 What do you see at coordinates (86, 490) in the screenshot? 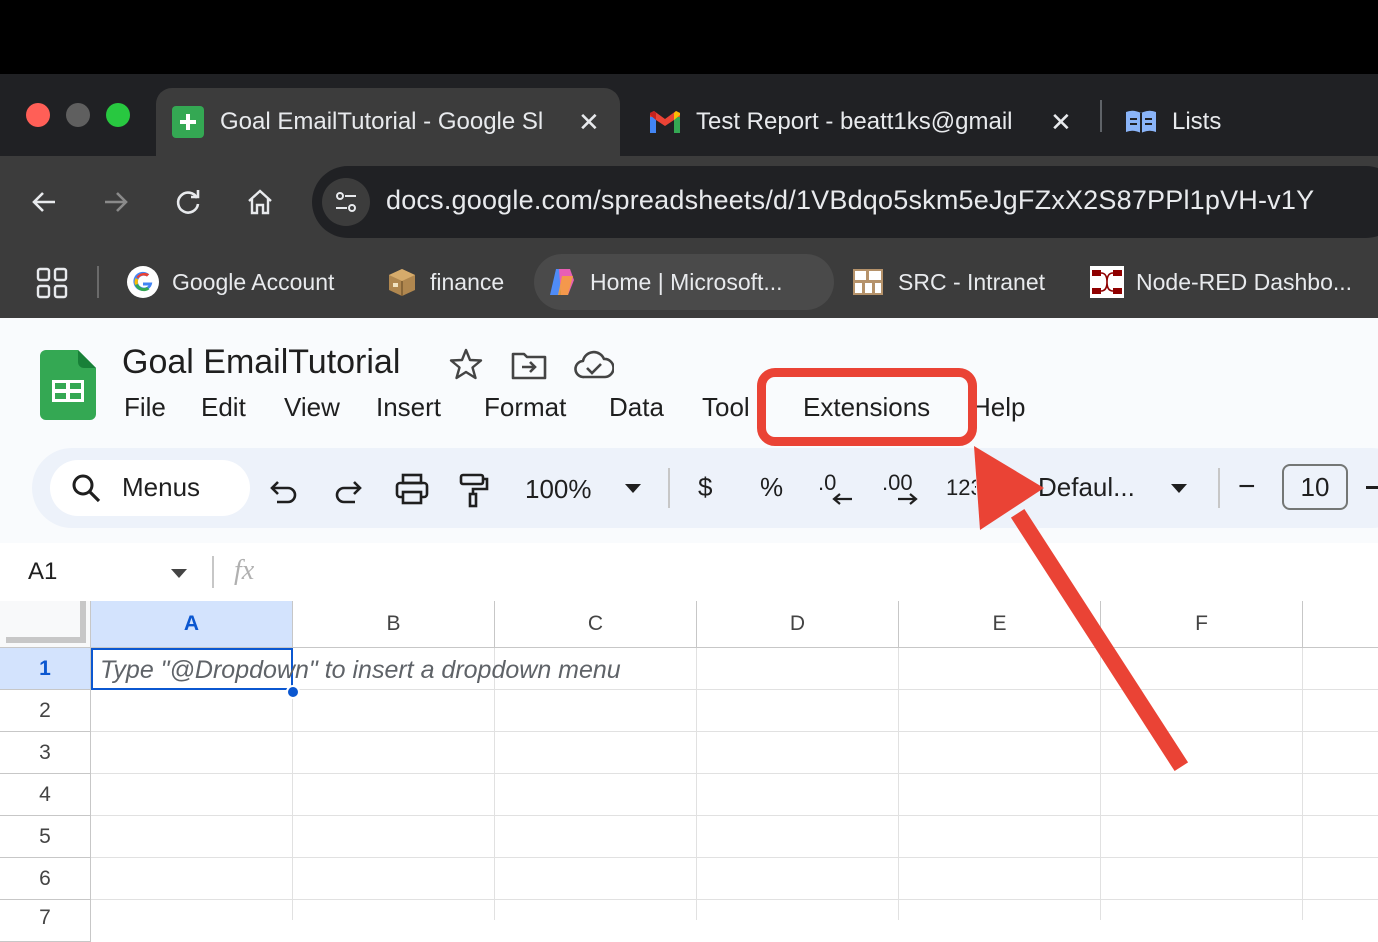
I see `search-icon` at bounding box center [86, 490].